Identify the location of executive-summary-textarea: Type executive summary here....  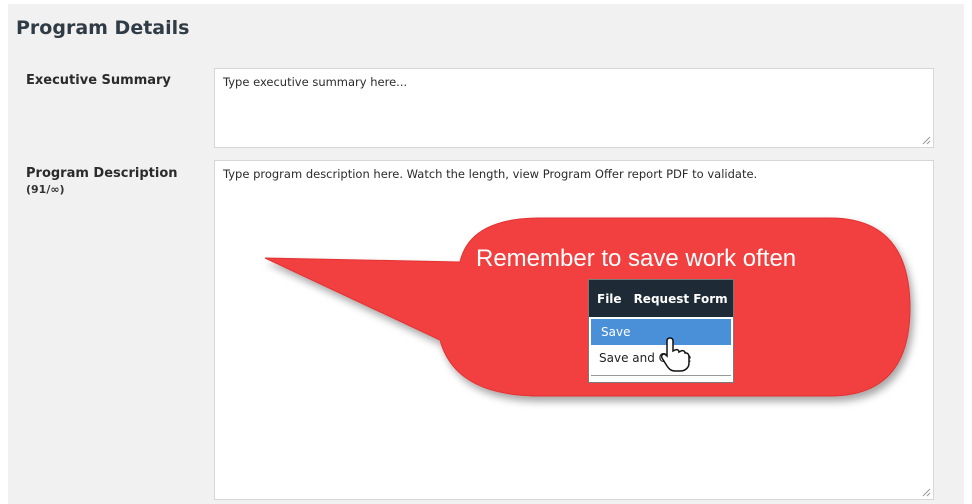
(574, 108).